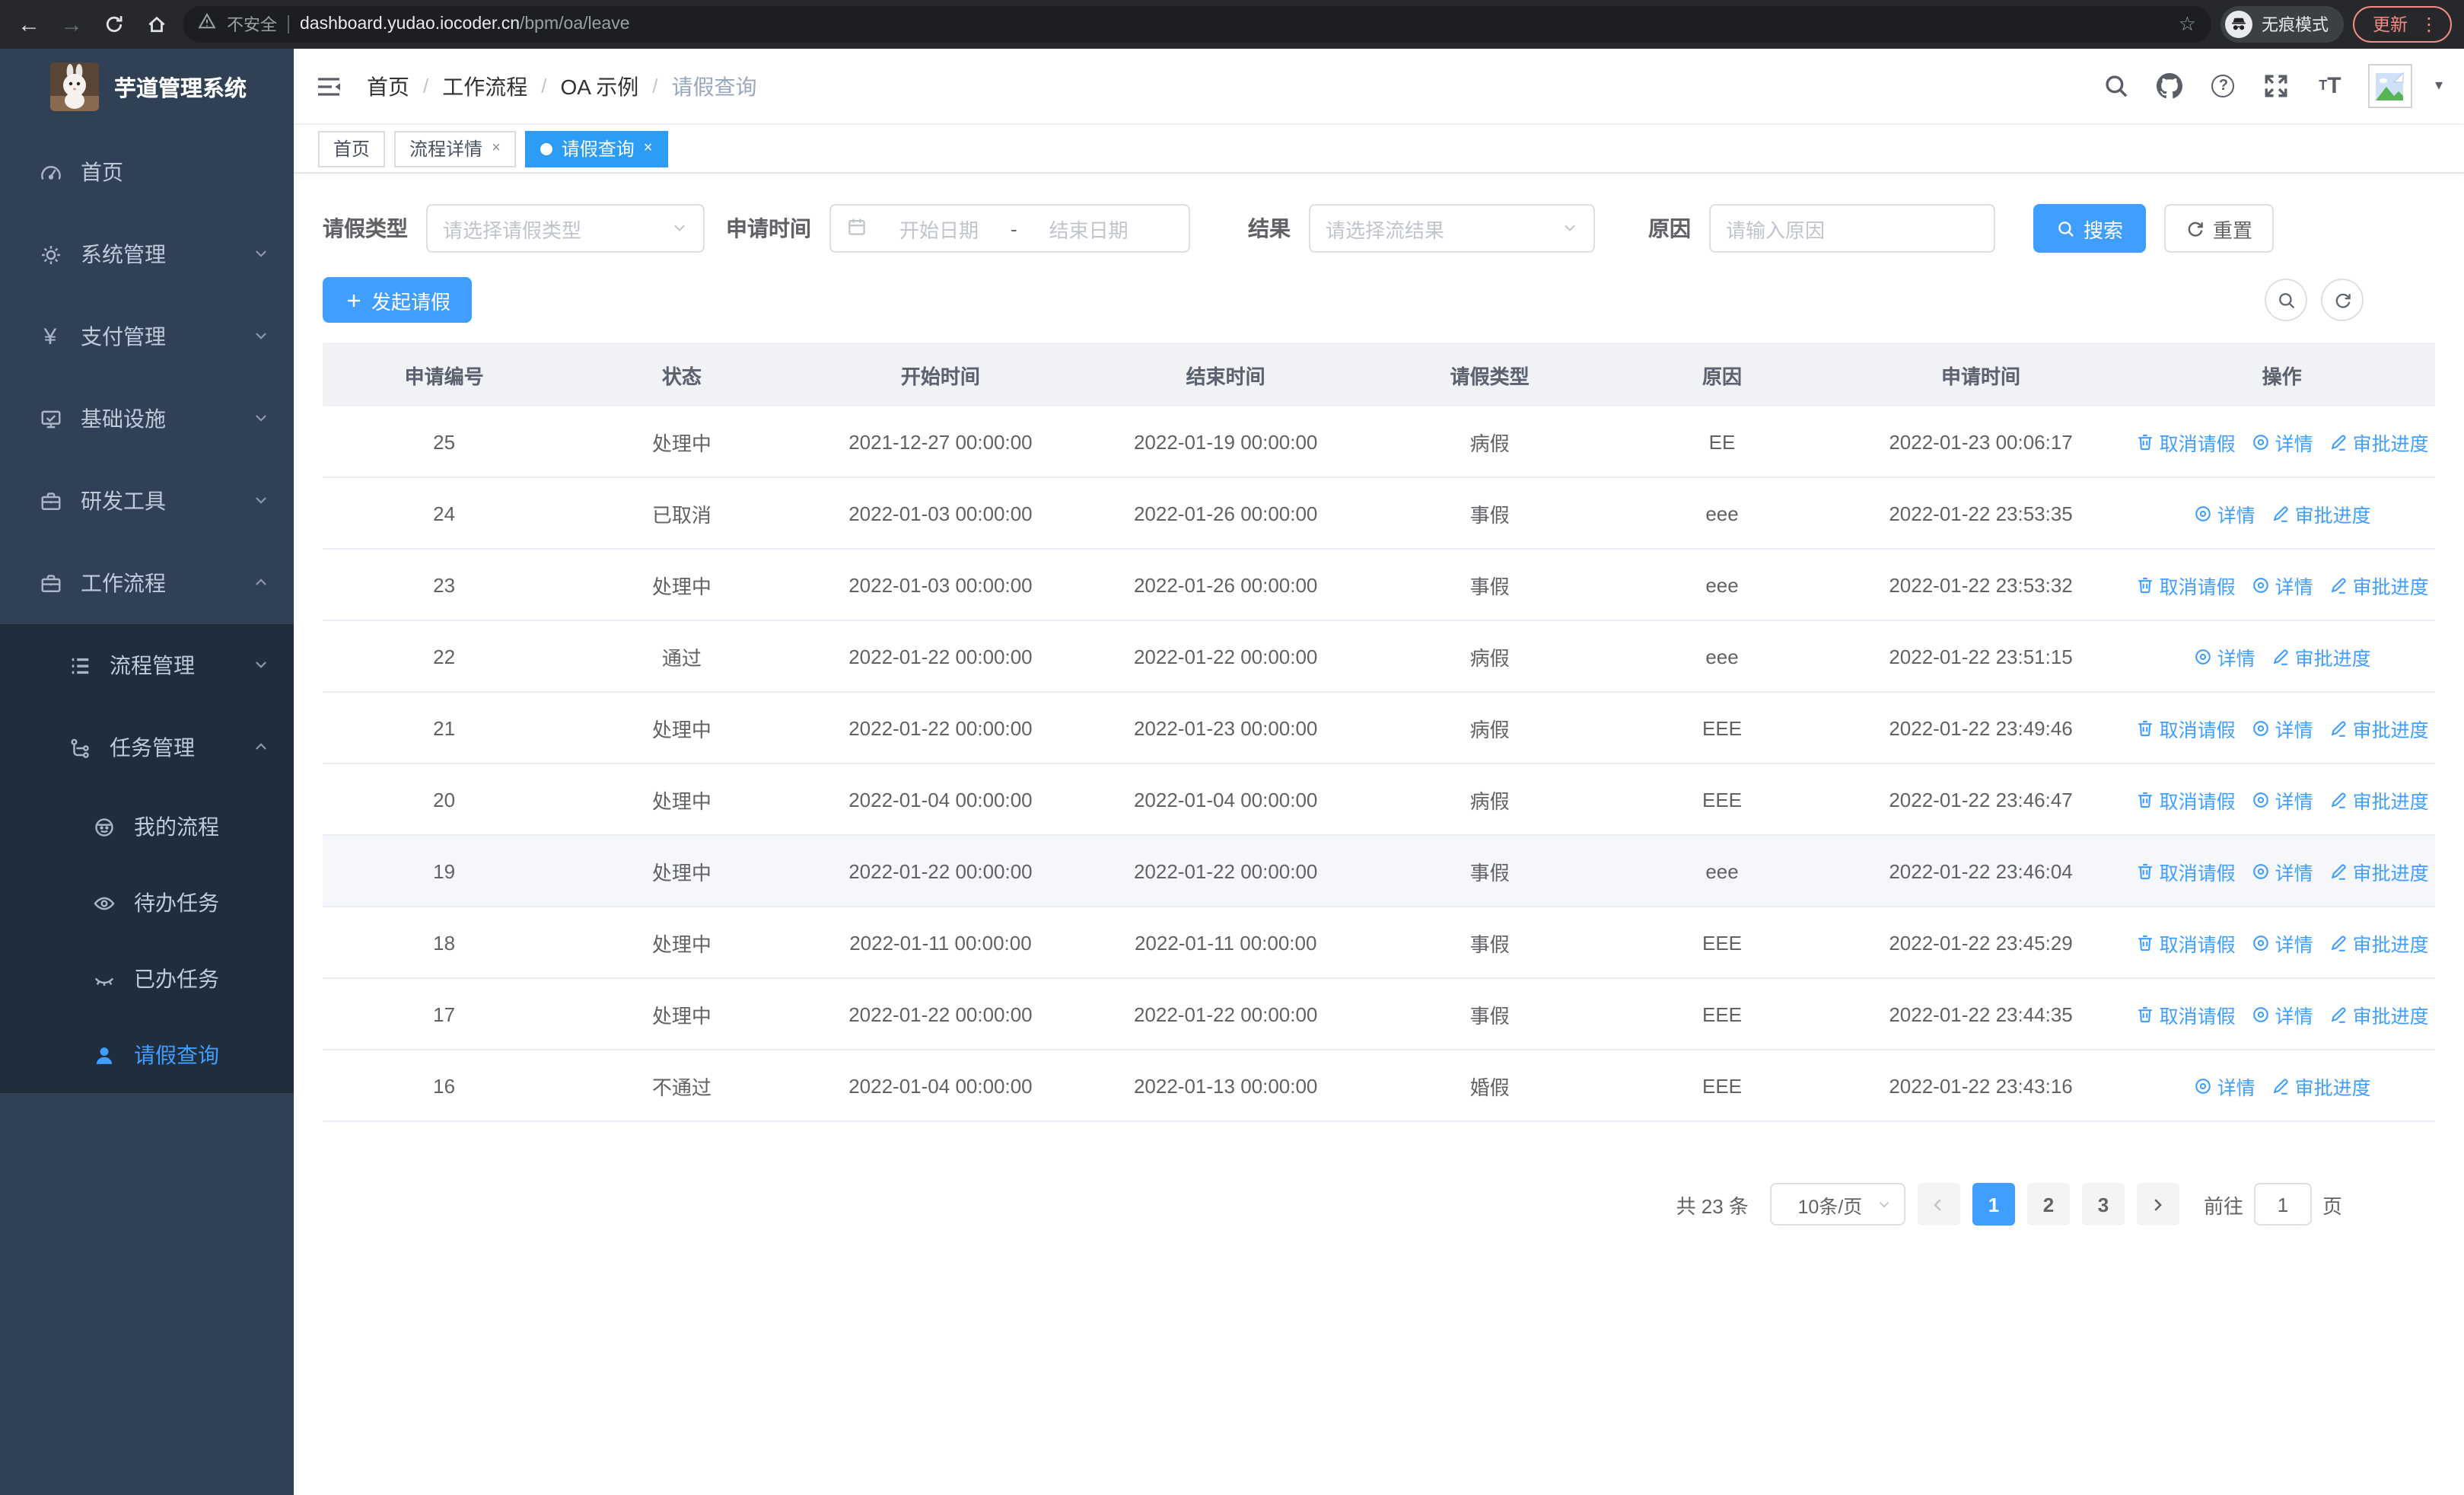  I want to click on page-button-2: 2, so click(2048, 1204).